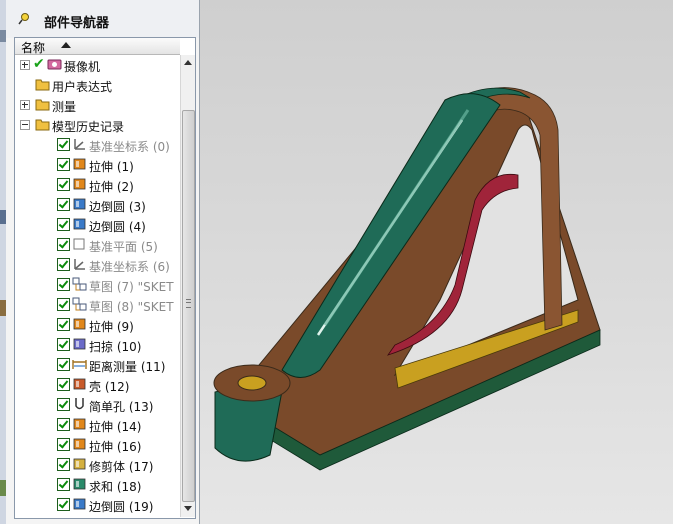  Describe the element at coordinates (79, 344) in the screenshot. I see `swept-icon` at that location.